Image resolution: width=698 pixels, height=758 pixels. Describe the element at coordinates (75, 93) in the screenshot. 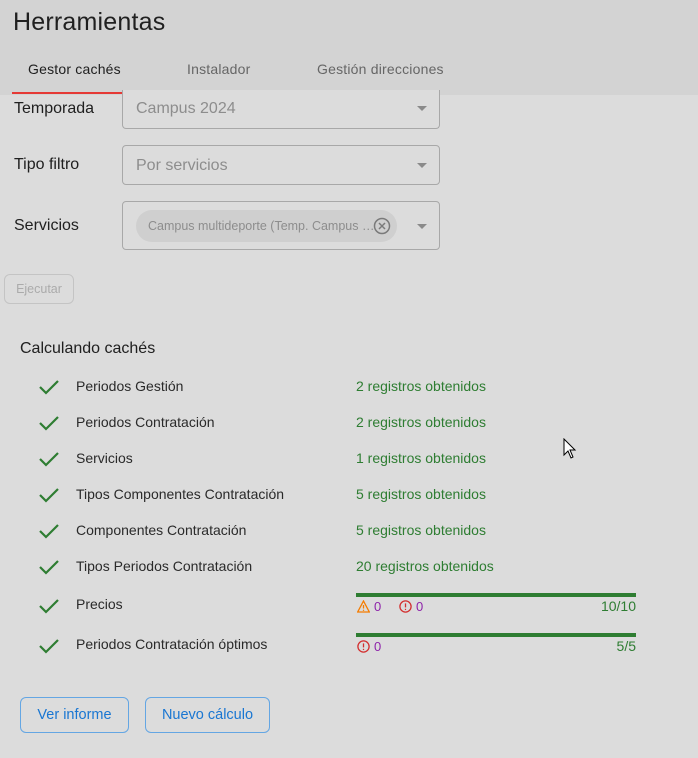

I see `active-tab-indicator` at that location.